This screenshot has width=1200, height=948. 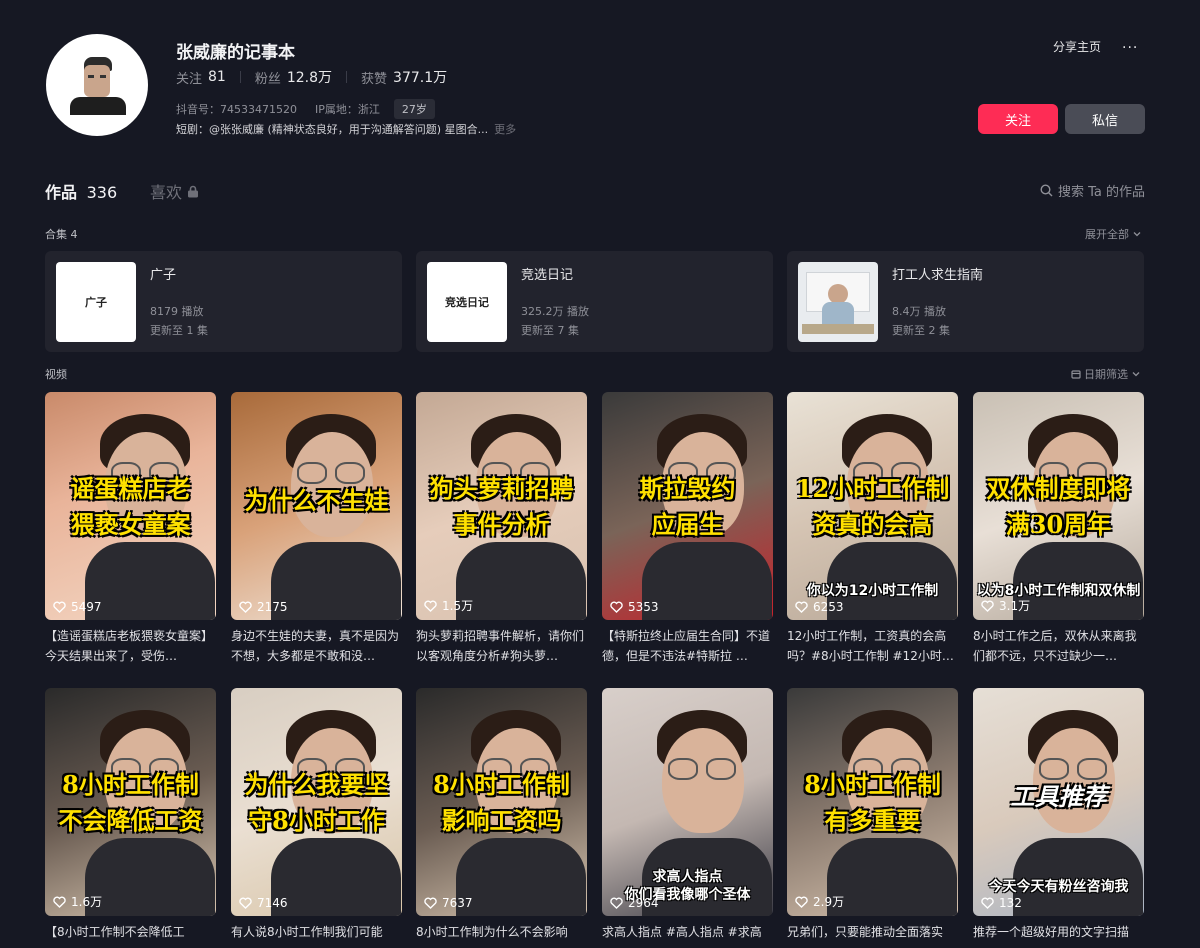 What do you see at coordinates (687, 506) in the screenshot?
I see `video-thumbnail: 斯拉毁约 应届生 5353` at bounding box center [687, 506].